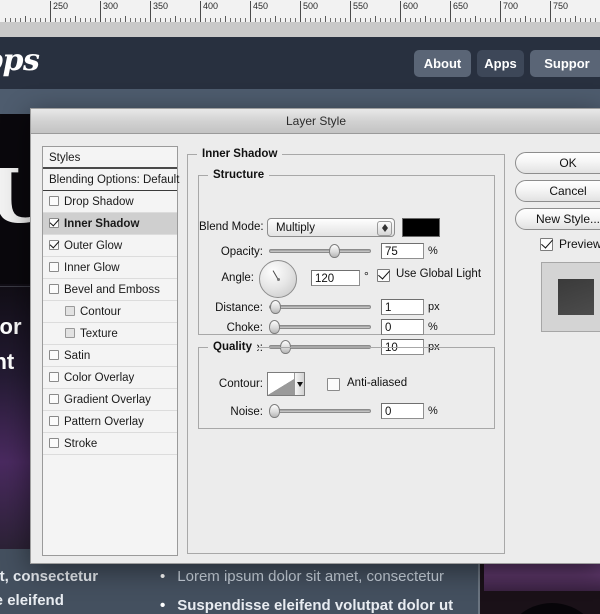 Image resolution: width=600 pixels, height=614 pixels. Describe the element at coordinates (434, 307) in the screenshot. I see `distance-unit: px` at that location.